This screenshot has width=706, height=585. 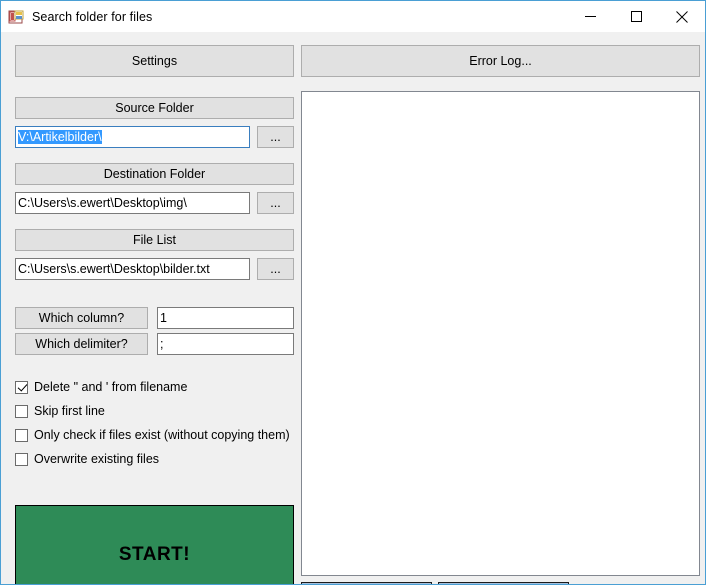 What do you see at coordinates (102, 203) in the screenshot?
I see `destination-folder-value: C:\Users\s.ewert\Desktop\img\` at bounding box center [102, 203].